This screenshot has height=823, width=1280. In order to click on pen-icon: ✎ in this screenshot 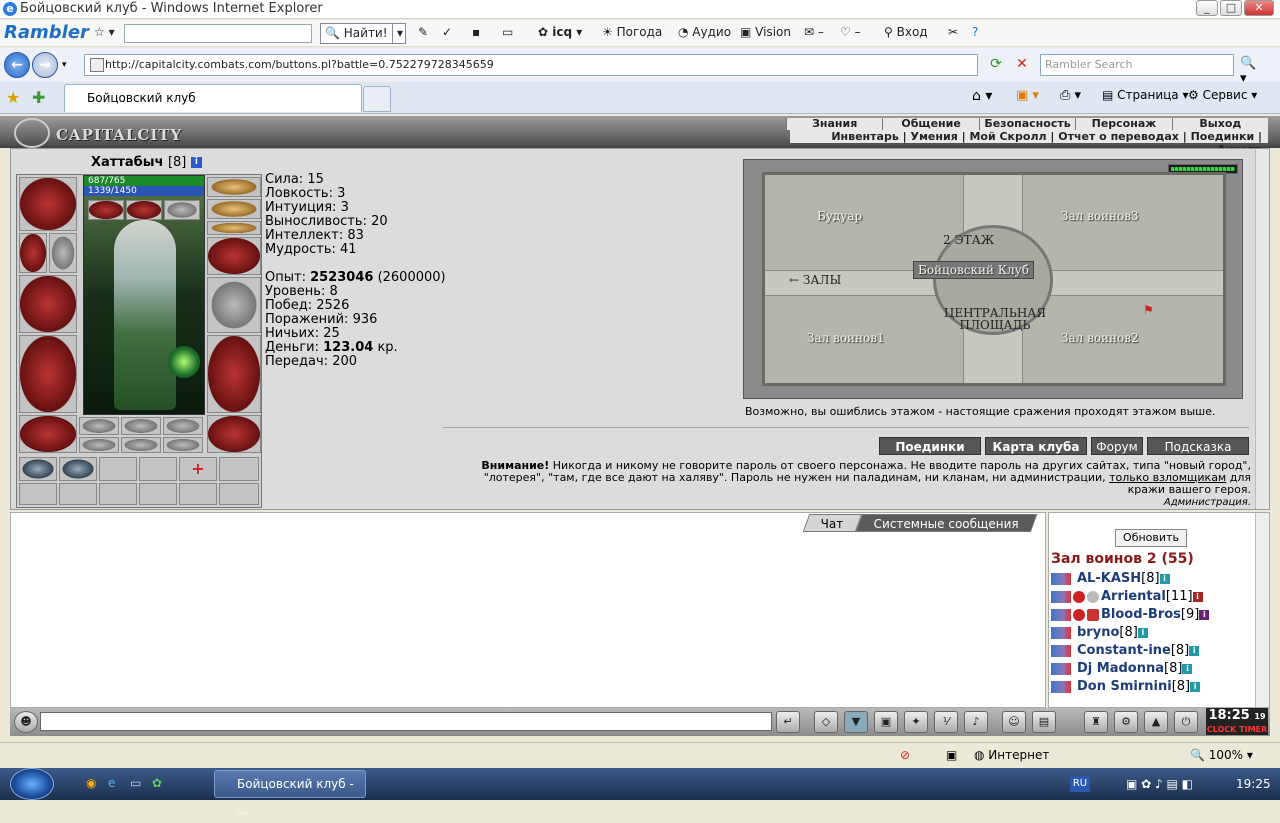, I will do `click(423, 33)`.